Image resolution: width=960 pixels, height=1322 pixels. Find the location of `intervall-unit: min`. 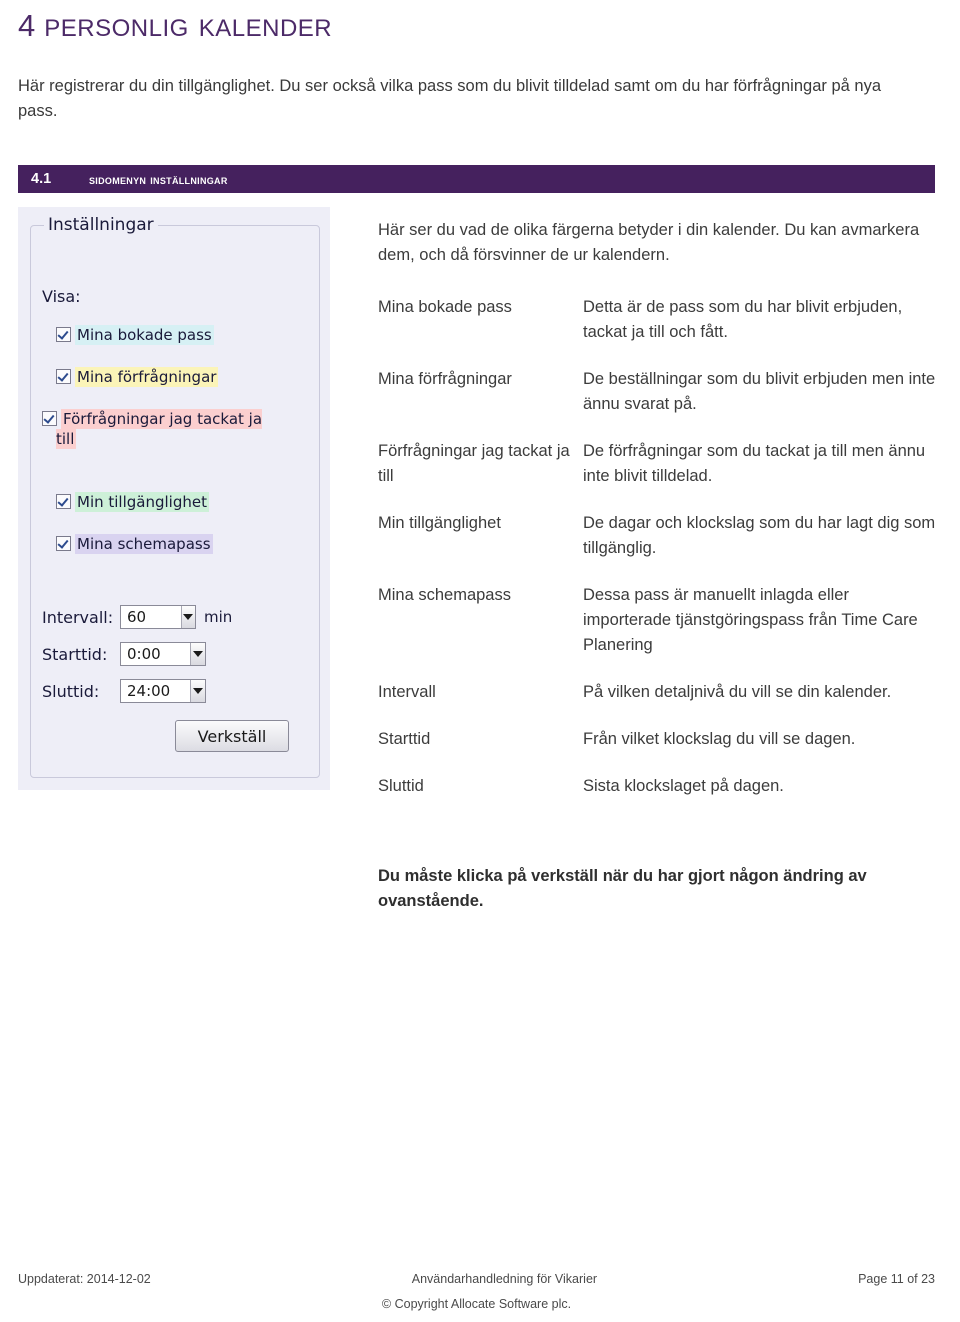

intervall-unit: min is located at coordinates (218, 617).